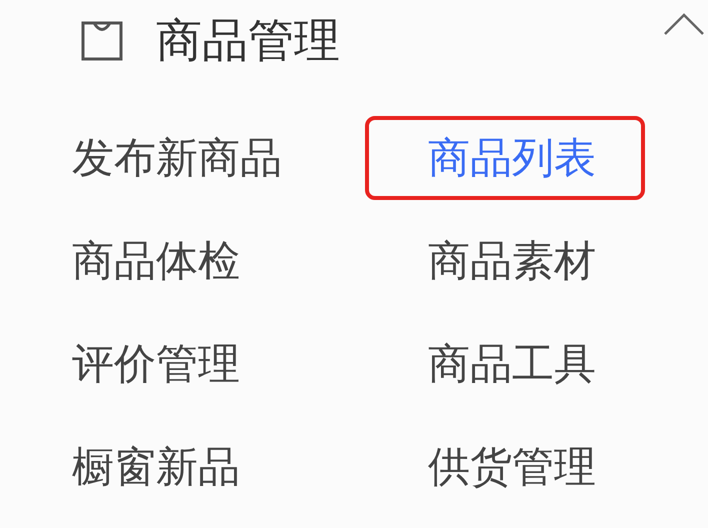 Image resolution: width=708 pixels, height=528 pixels. What do you see at coordinates (102, 41) in the screenshot?
I see `shopping-bag-icon` at bounding box center [102, 41].